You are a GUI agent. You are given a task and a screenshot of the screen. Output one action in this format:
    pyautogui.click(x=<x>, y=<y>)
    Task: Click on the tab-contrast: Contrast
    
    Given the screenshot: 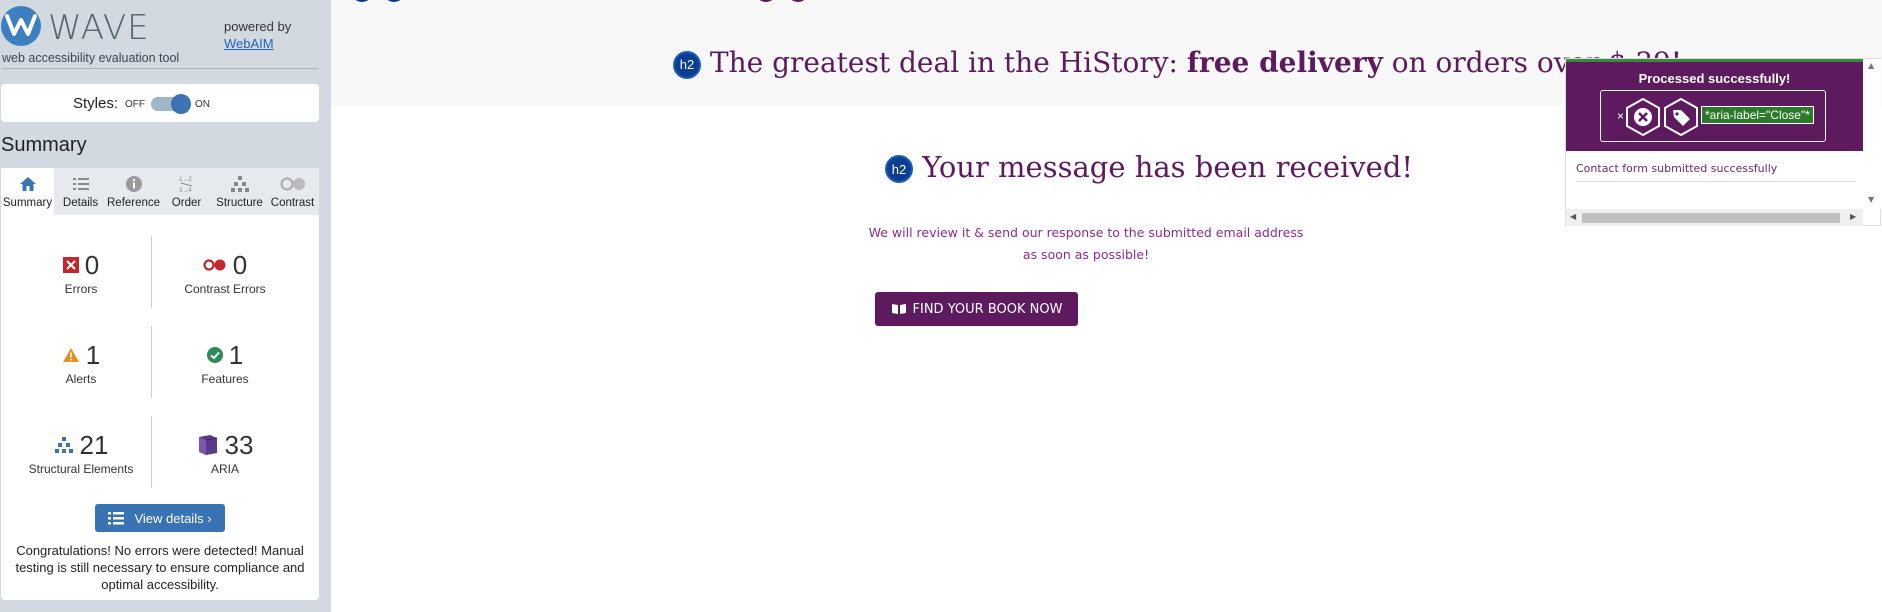 What is the action you would take?
    pyautogui.click(x=292, y=191)
    